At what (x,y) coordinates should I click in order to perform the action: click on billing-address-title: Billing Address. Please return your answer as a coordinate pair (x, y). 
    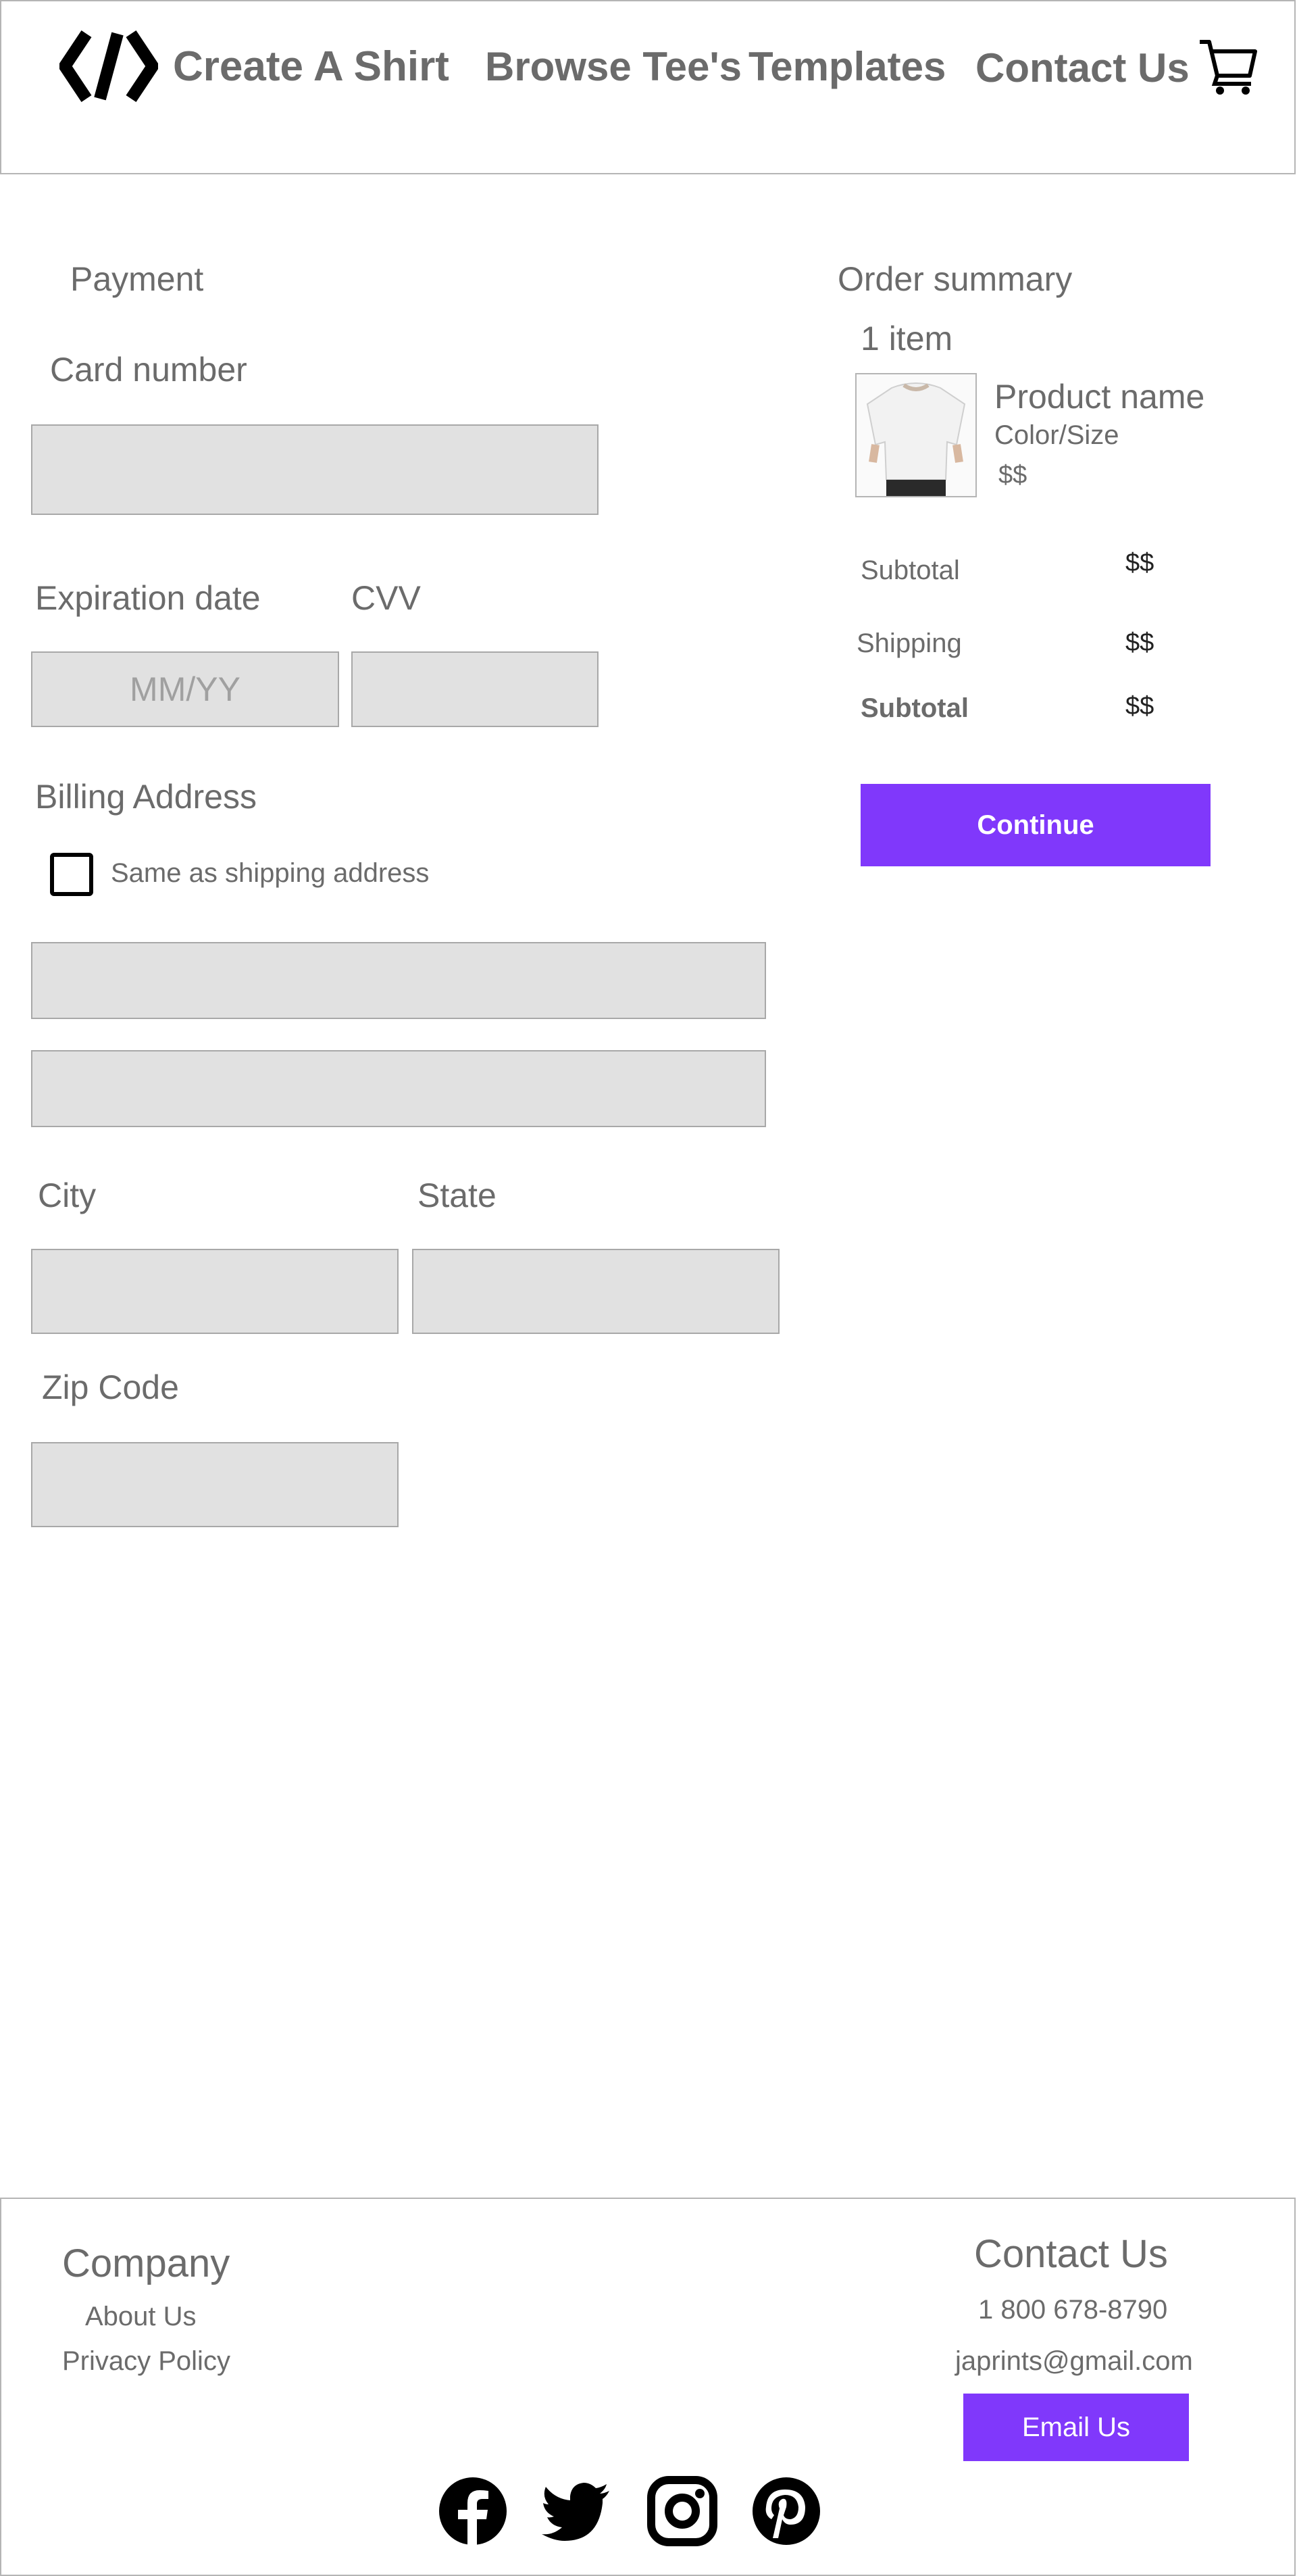
    Looking at the image, I should click on (146, 797).